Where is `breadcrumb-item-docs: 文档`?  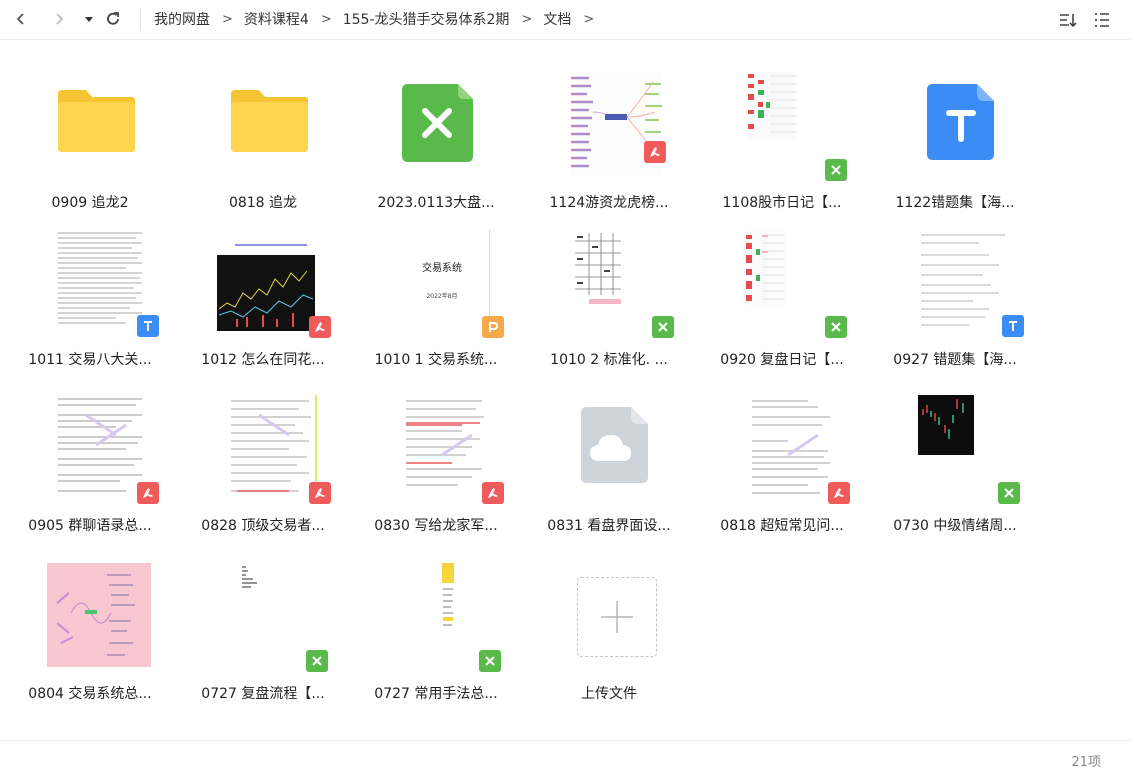
breadcrumb-item-docs: 文档 is located at coordinates (557, 19).